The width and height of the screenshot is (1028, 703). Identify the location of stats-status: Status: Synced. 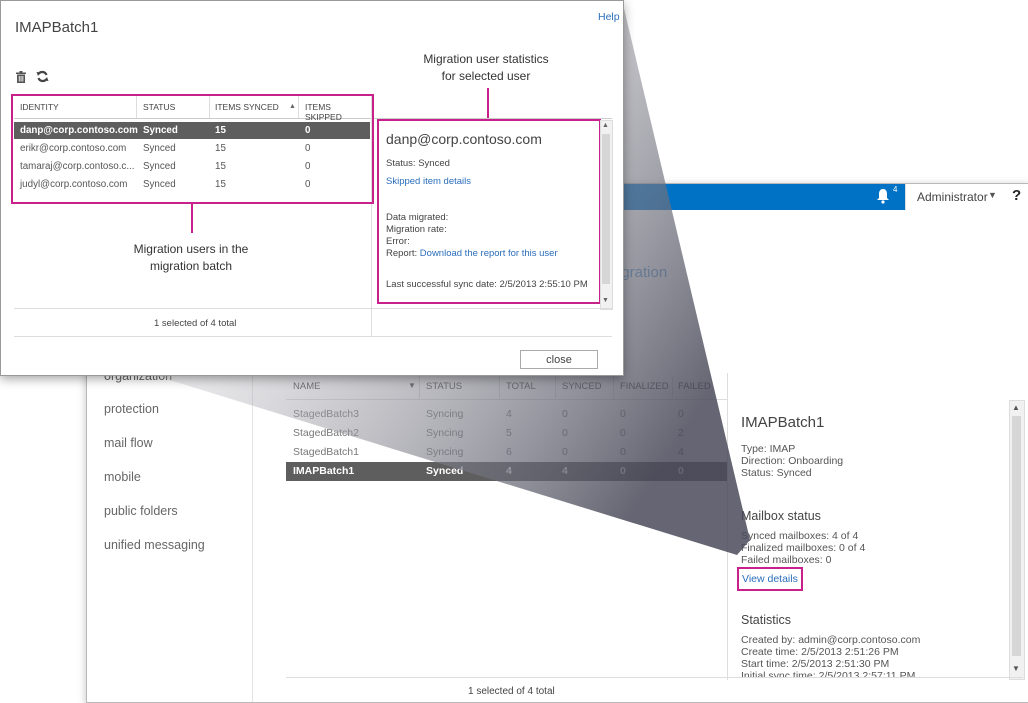
(418, 163).